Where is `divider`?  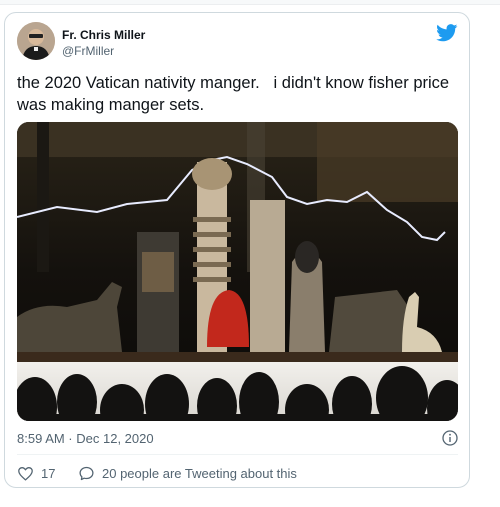 divider is located at coordinates (237, 454).